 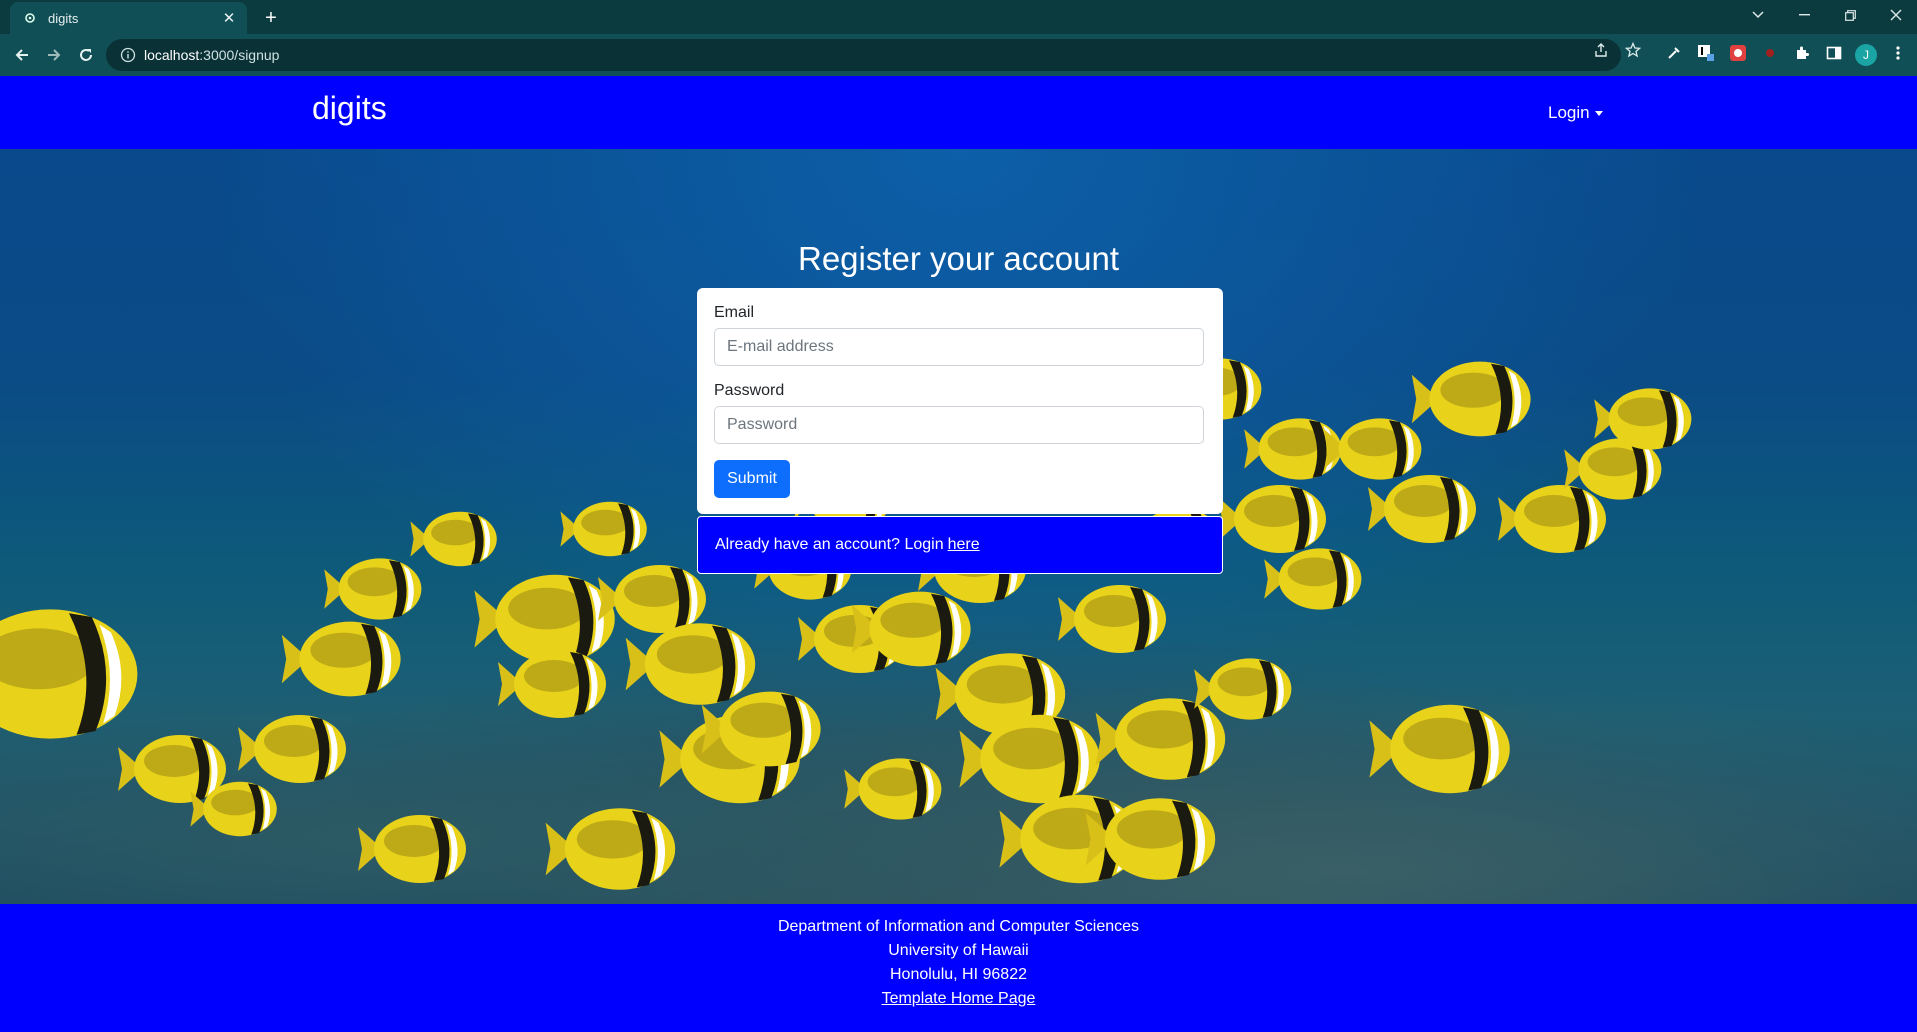 What do you see at coordinates (1802, 53) in the screenshot?
I see `extensions-puzzle-icon` at bounding box center [1802, 53].